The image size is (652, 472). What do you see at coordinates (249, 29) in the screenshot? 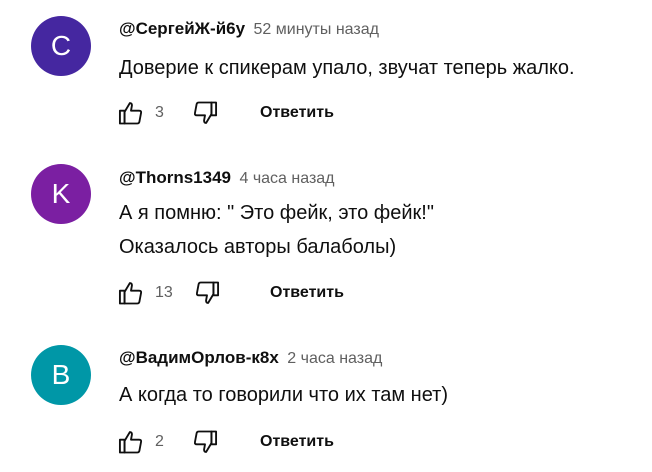
I see `comment-header: @СергейЖ-й6у 52 минуты назад` at bounding box center [249, 29].